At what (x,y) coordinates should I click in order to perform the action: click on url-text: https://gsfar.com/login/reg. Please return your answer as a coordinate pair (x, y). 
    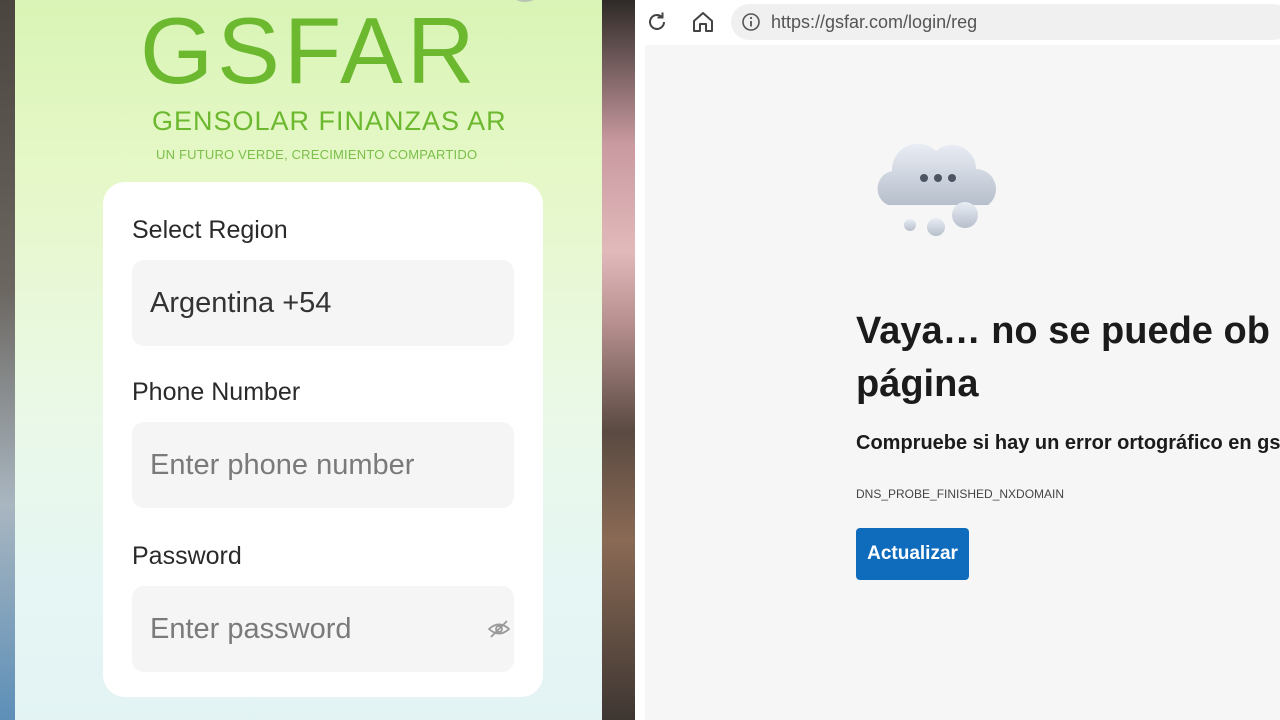
    Looking at the image, I should click on (874, 22).